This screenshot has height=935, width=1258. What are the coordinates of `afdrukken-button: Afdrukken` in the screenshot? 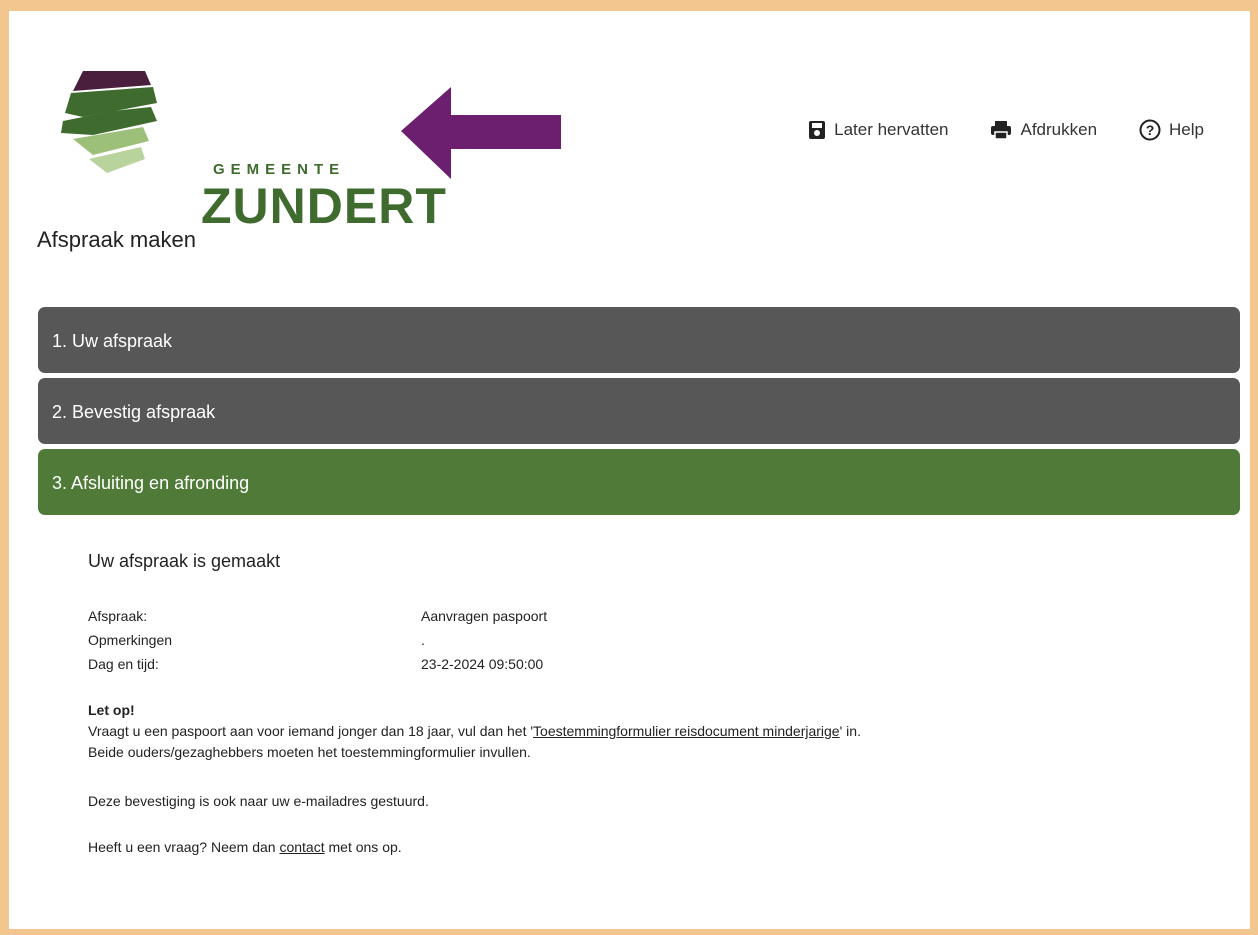 It's located at (1043, 130).